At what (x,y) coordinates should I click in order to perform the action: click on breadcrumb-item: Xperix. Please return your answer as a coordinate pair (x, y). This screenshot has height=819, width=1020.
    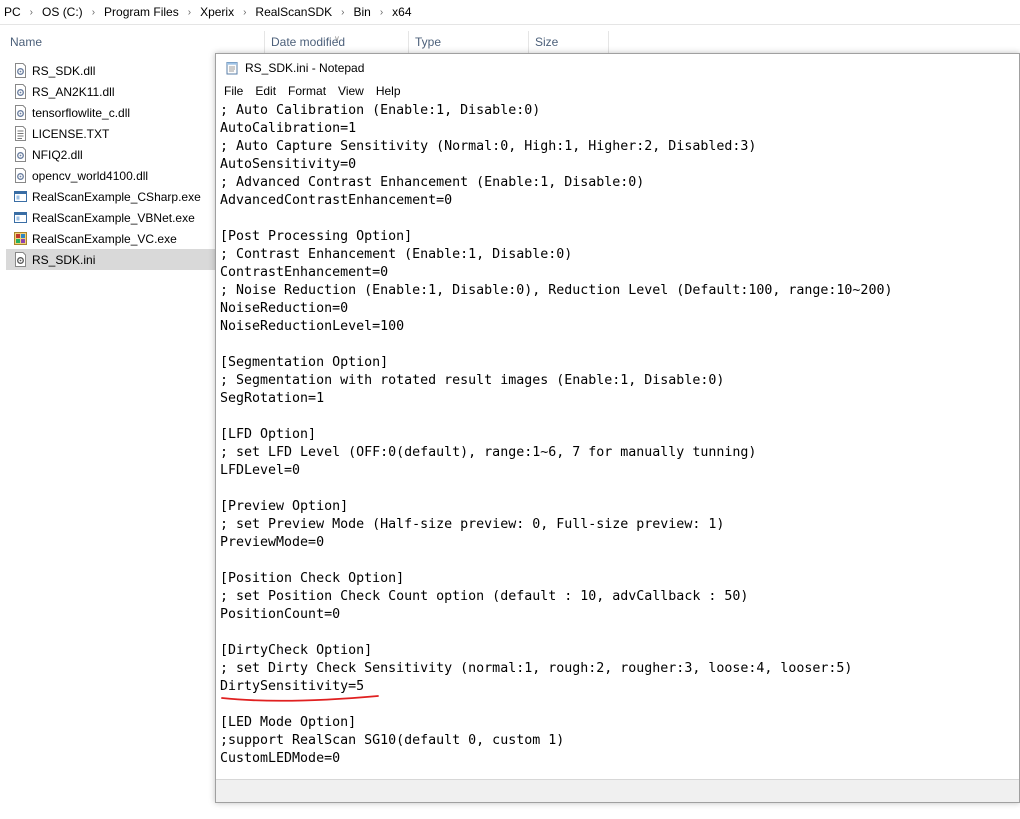
    Looking at the image, I should click on (217, 12).